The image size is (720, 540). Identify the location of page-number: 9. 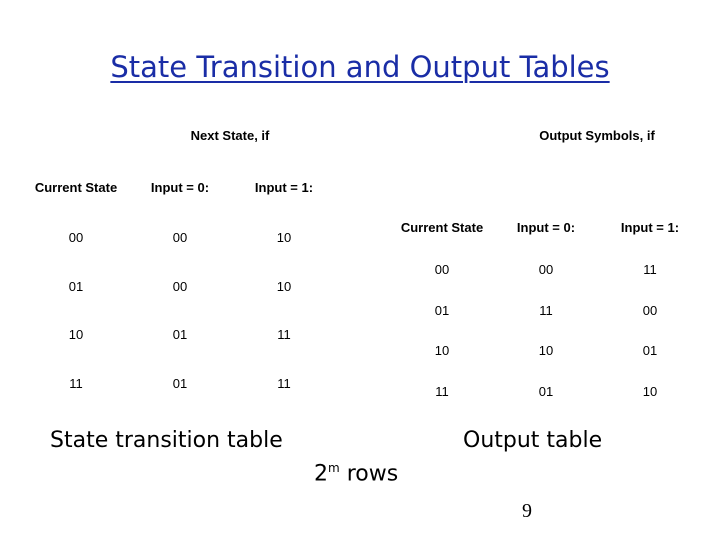
(527, 511).